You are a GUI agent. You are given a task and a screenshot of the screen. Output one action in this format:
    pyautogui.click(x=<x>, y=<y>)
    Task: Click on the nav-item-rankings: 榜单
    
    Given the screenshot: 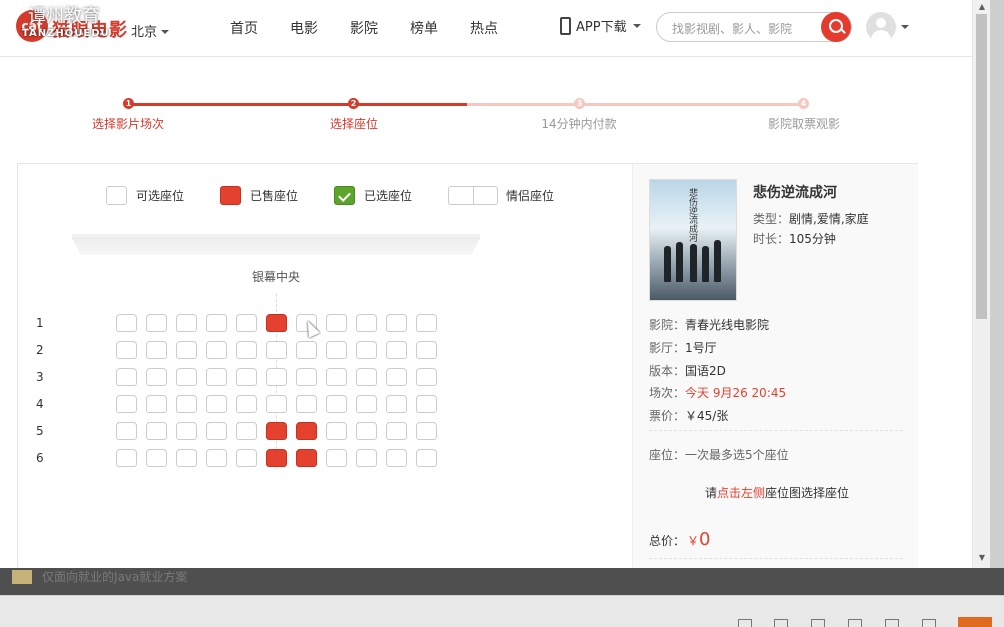 What is the action you would take?
    pyautogui.click(x=424, y=28)
    